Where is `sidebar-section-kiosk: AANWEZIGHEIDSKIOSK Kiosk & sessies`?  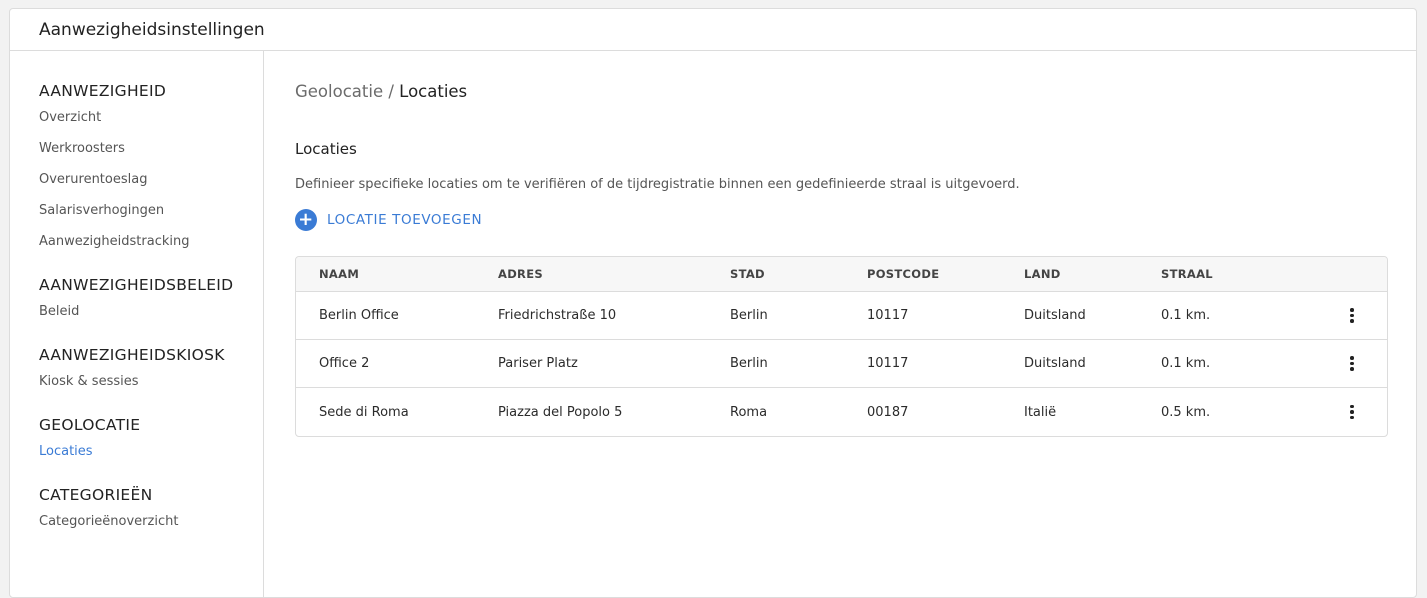 sidebar-section-kiosk: AANWEZIGHEIDSKIOSK Kiosk & sessies is located at coordinates (151, 371).